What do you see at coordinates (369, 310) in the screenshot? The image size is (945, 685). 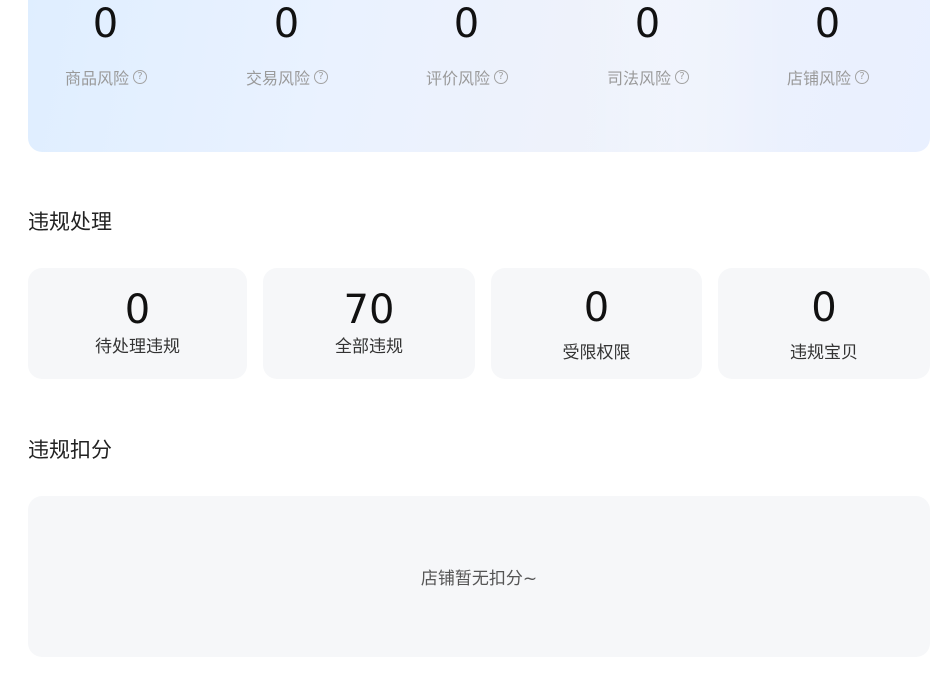 I see `stat-value: 70` at bounding box center [369, 310].